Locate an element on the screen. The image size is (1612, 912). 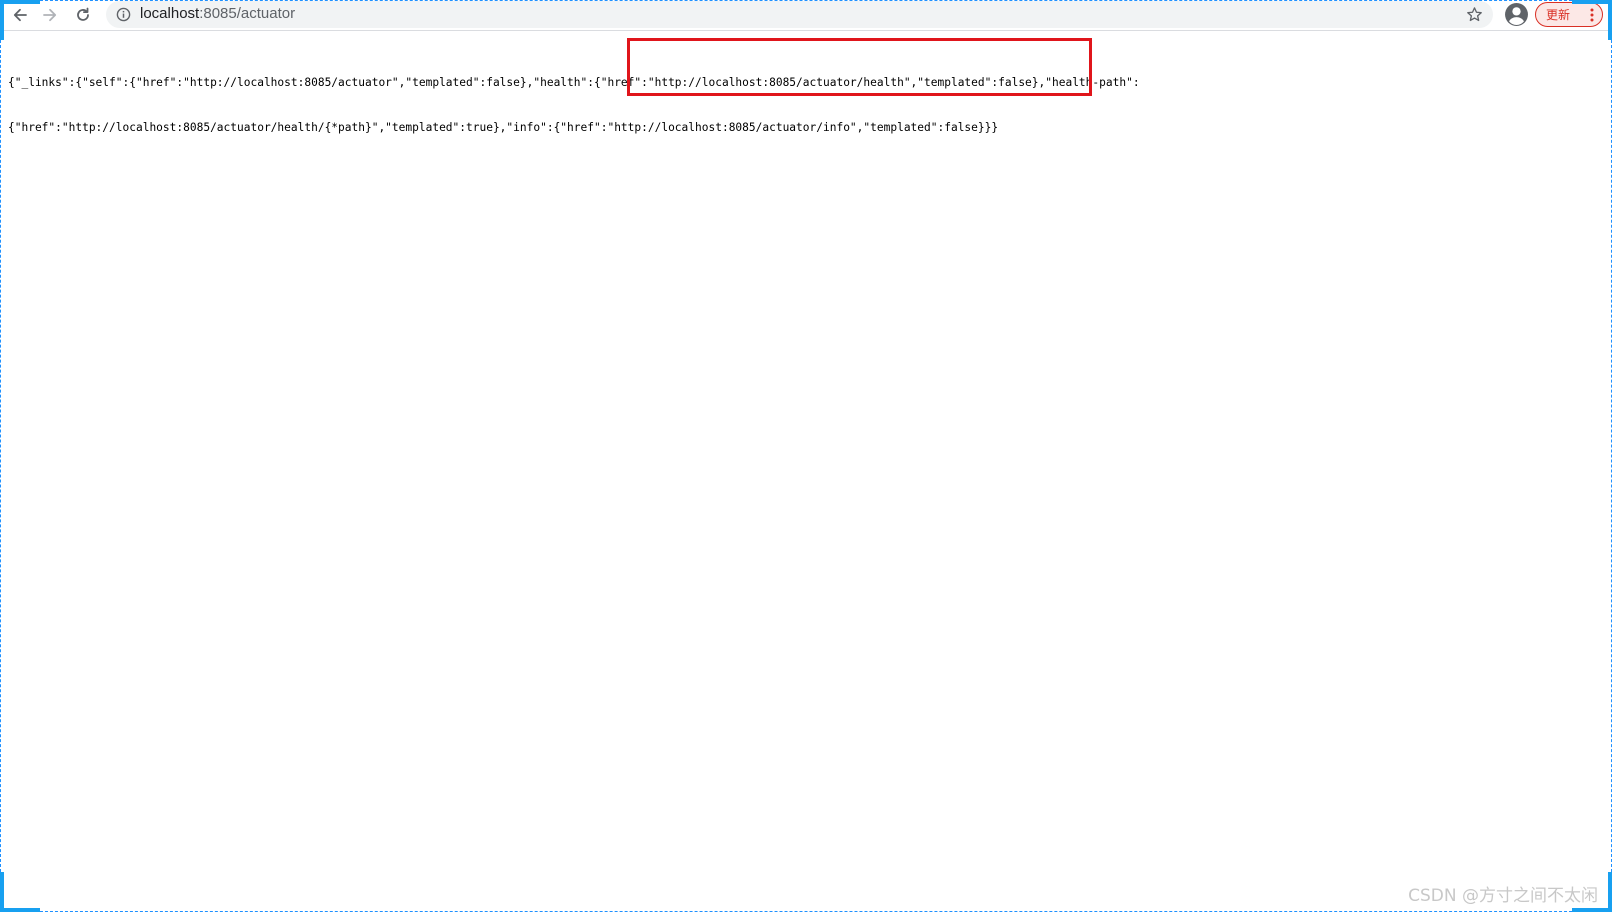
url-text: localhost:8085/actuator is located at coordinates (217, 13).